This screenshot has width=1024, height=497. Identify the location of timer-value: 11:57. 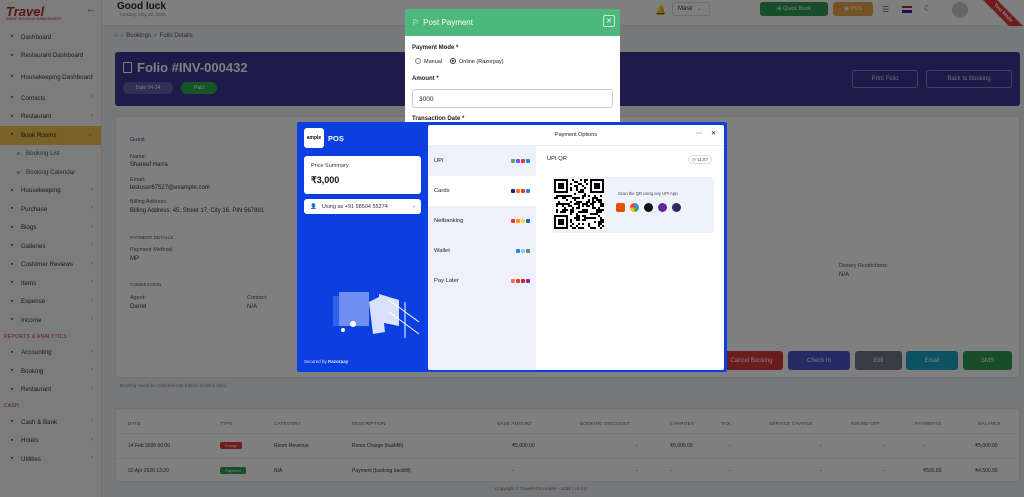
(703, 159).